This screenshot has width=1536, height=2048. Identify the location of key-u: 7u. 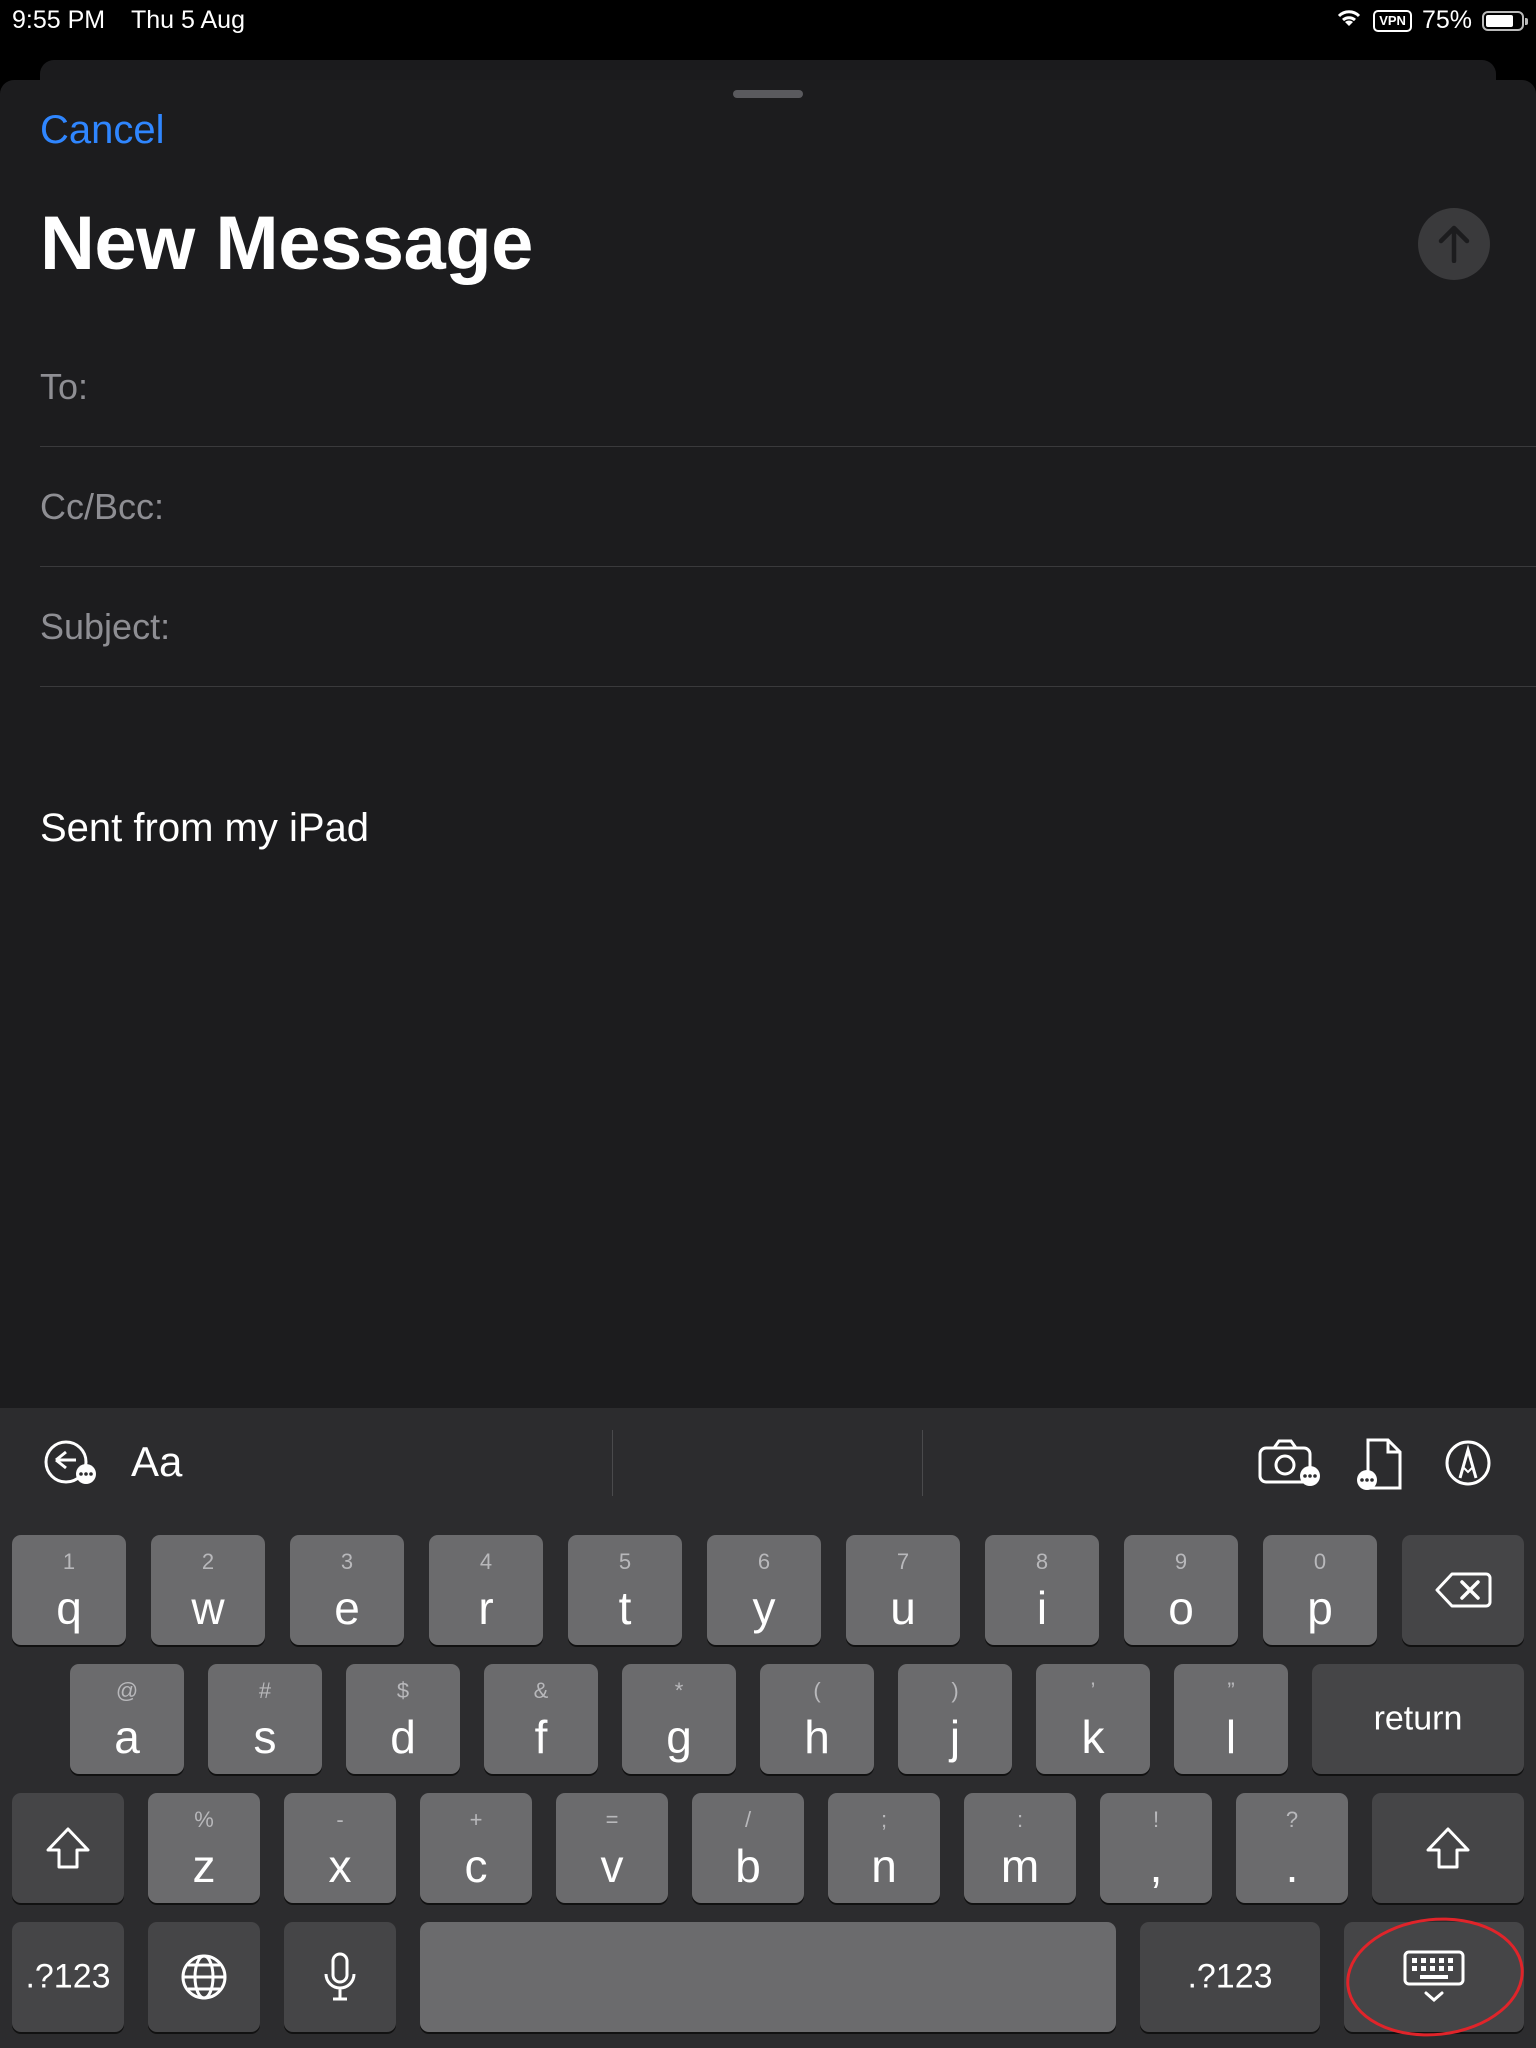
(903, 1590).